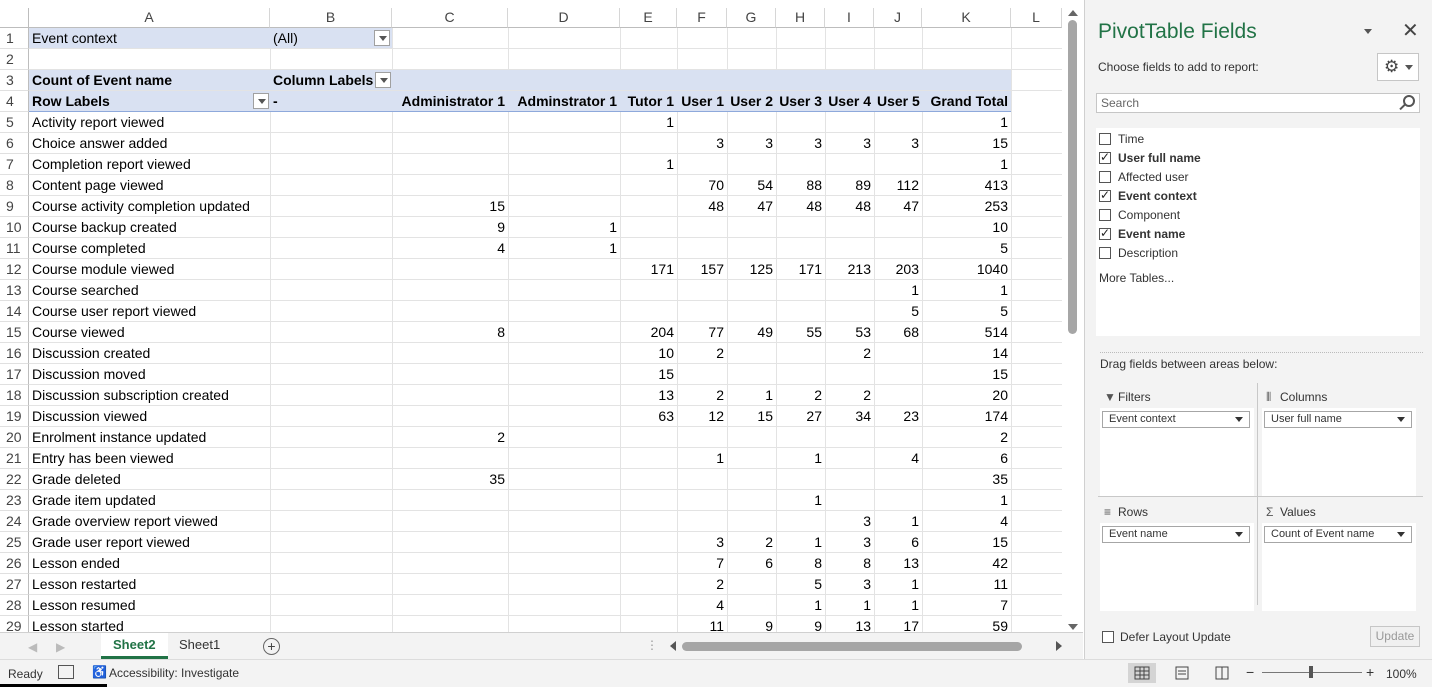 Image resolution: width=1432 pixels, height=687 pixels. Describe the element at coordinates (383, 80) in the screenshot. I see `column-labels-dropdown-button` at that location.